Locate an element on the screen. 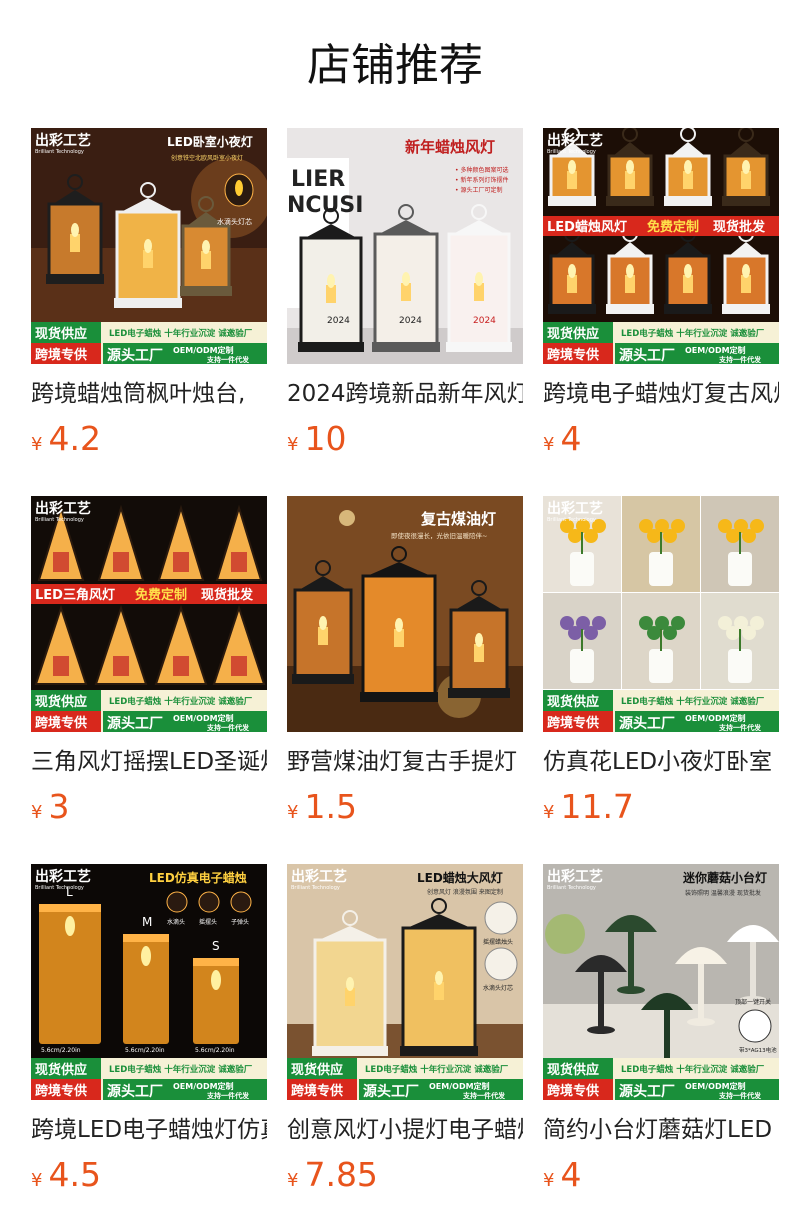 This screenshot has height=1232, width=790. product-name: 仿真花LED小夜灯卧室 is located at coordinates (661, 762).